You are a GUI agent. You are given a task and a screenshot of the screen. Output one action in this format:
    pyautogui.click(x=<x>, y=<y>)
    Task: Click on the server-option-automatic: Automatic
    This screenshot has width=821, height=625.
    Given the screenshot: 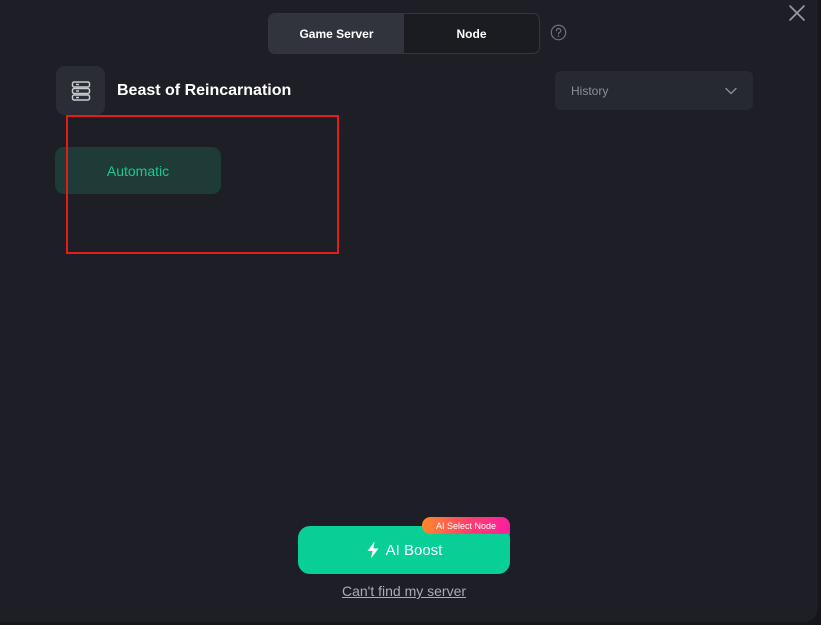 What is the action you would take?
    pyautogui.click(x=138, y=170)
    